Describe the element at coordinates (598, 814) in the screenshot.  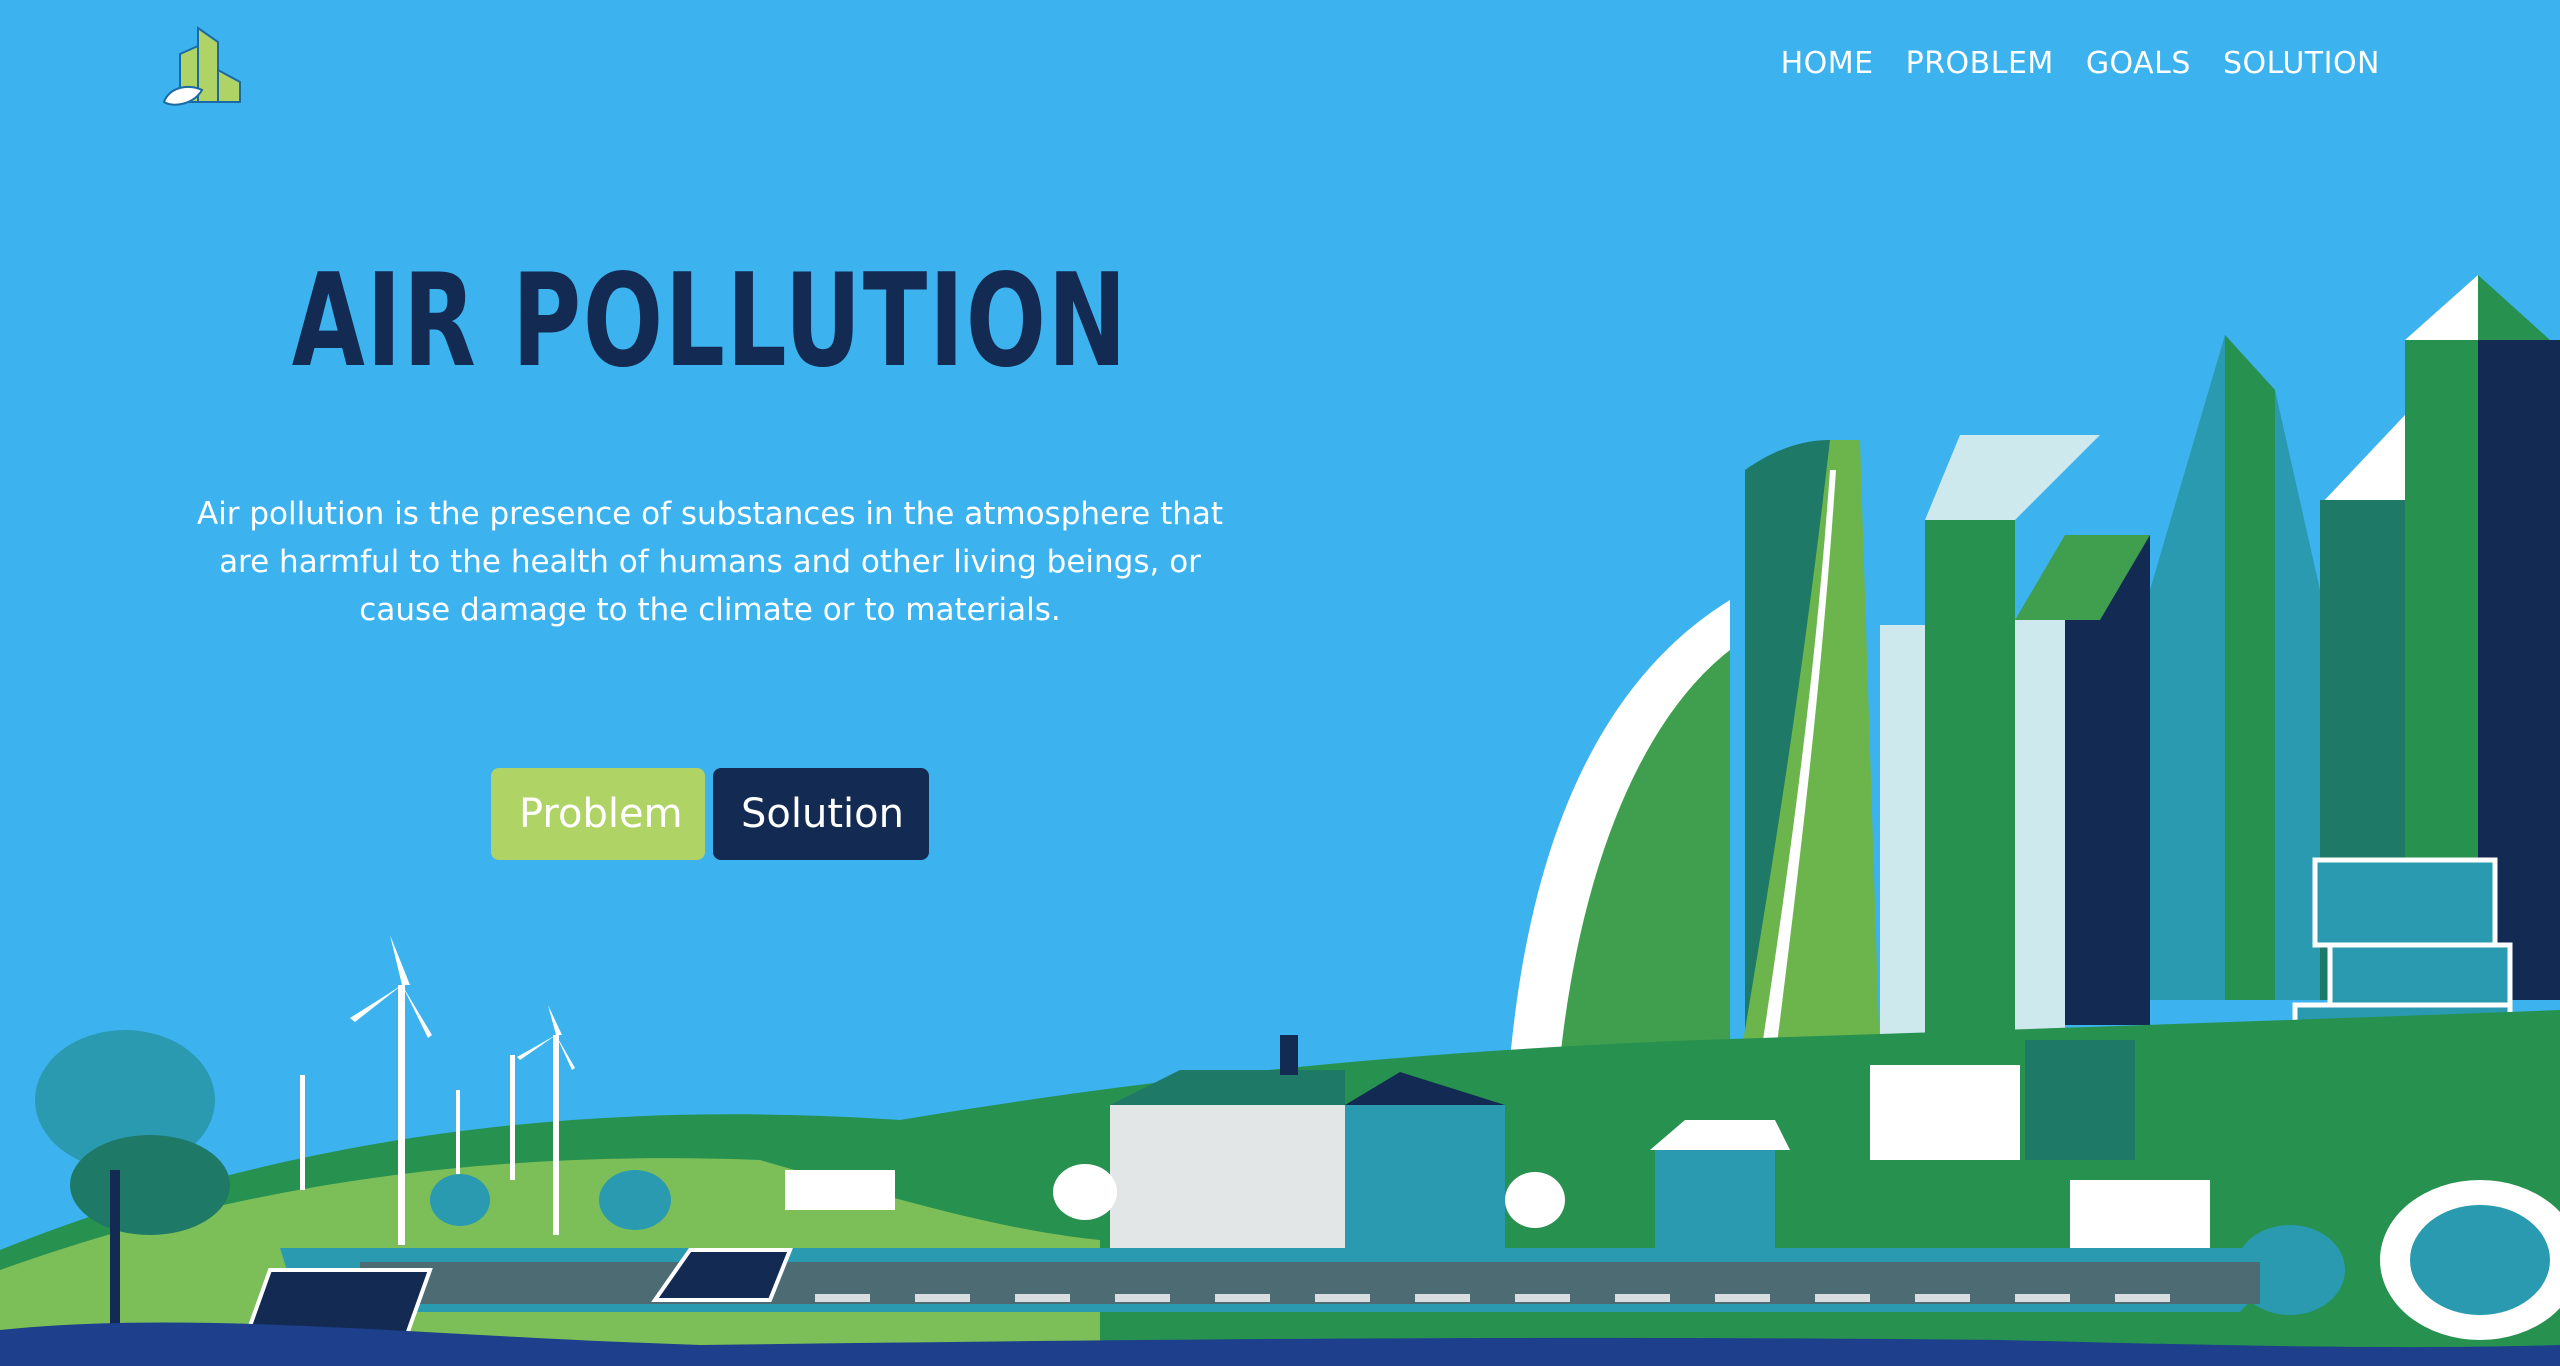
I see `problem-button: Problem` at that location.